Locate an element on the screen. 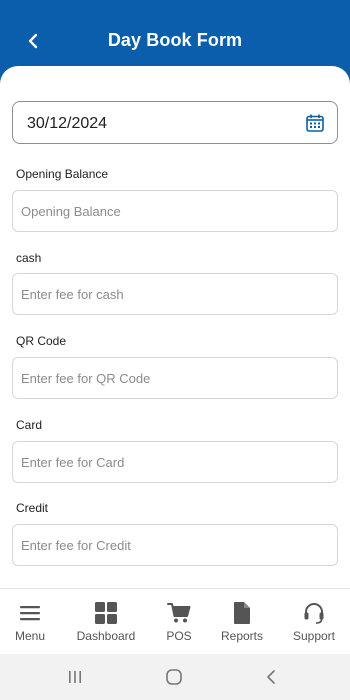 This screenshot has height=700, width=350. cart-icon is located at coordinates (179, 613).